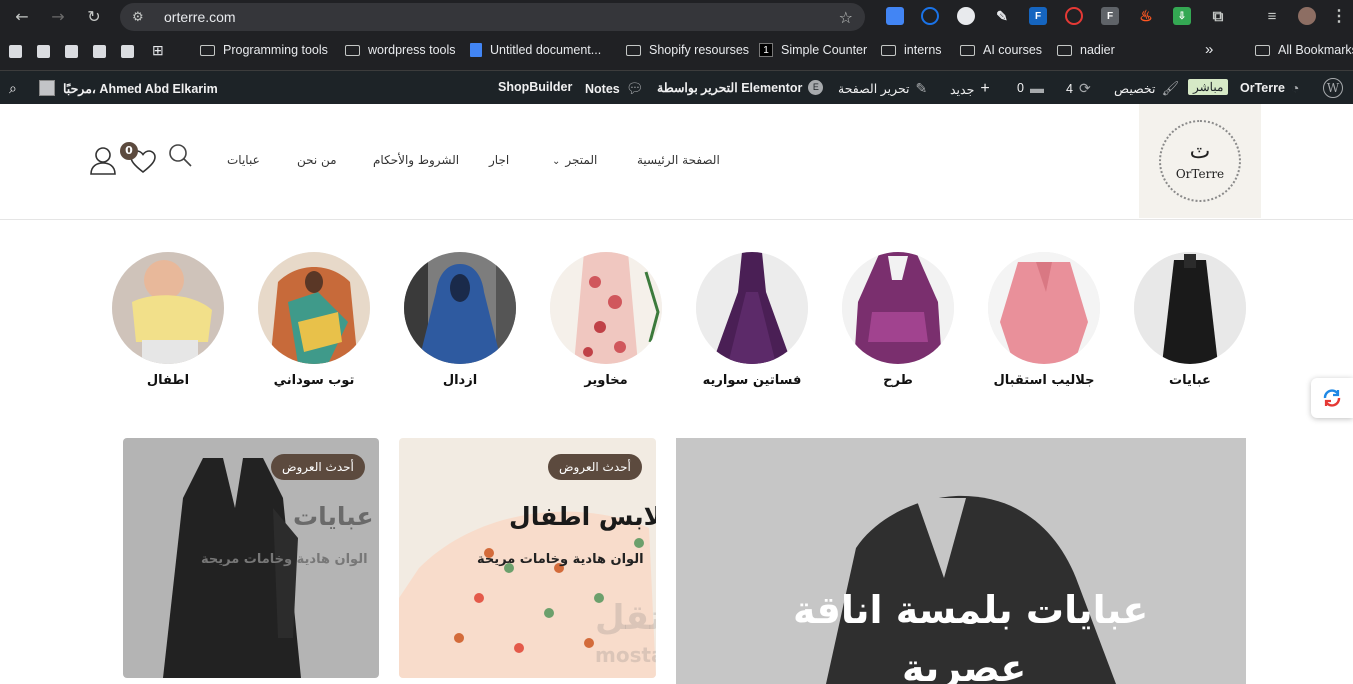  I want to click on extension-refresh-icon, so click(930, 16).